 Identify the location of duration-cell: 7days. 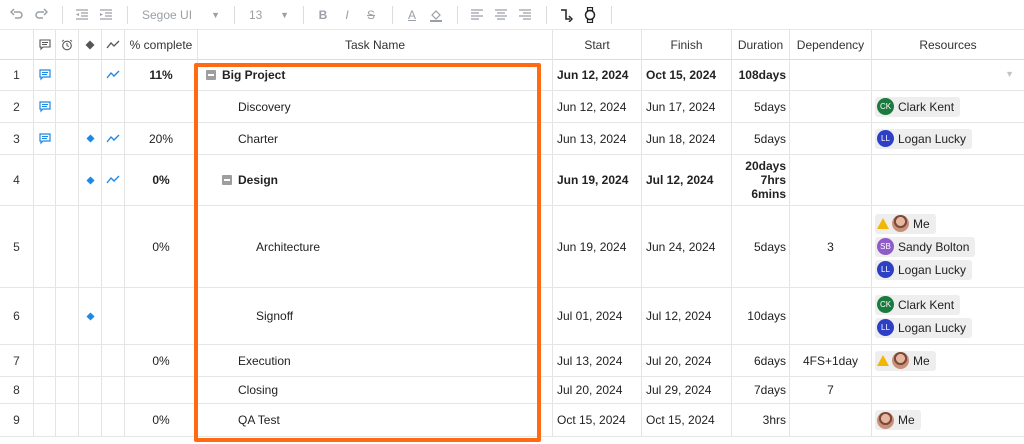
(761, 390).